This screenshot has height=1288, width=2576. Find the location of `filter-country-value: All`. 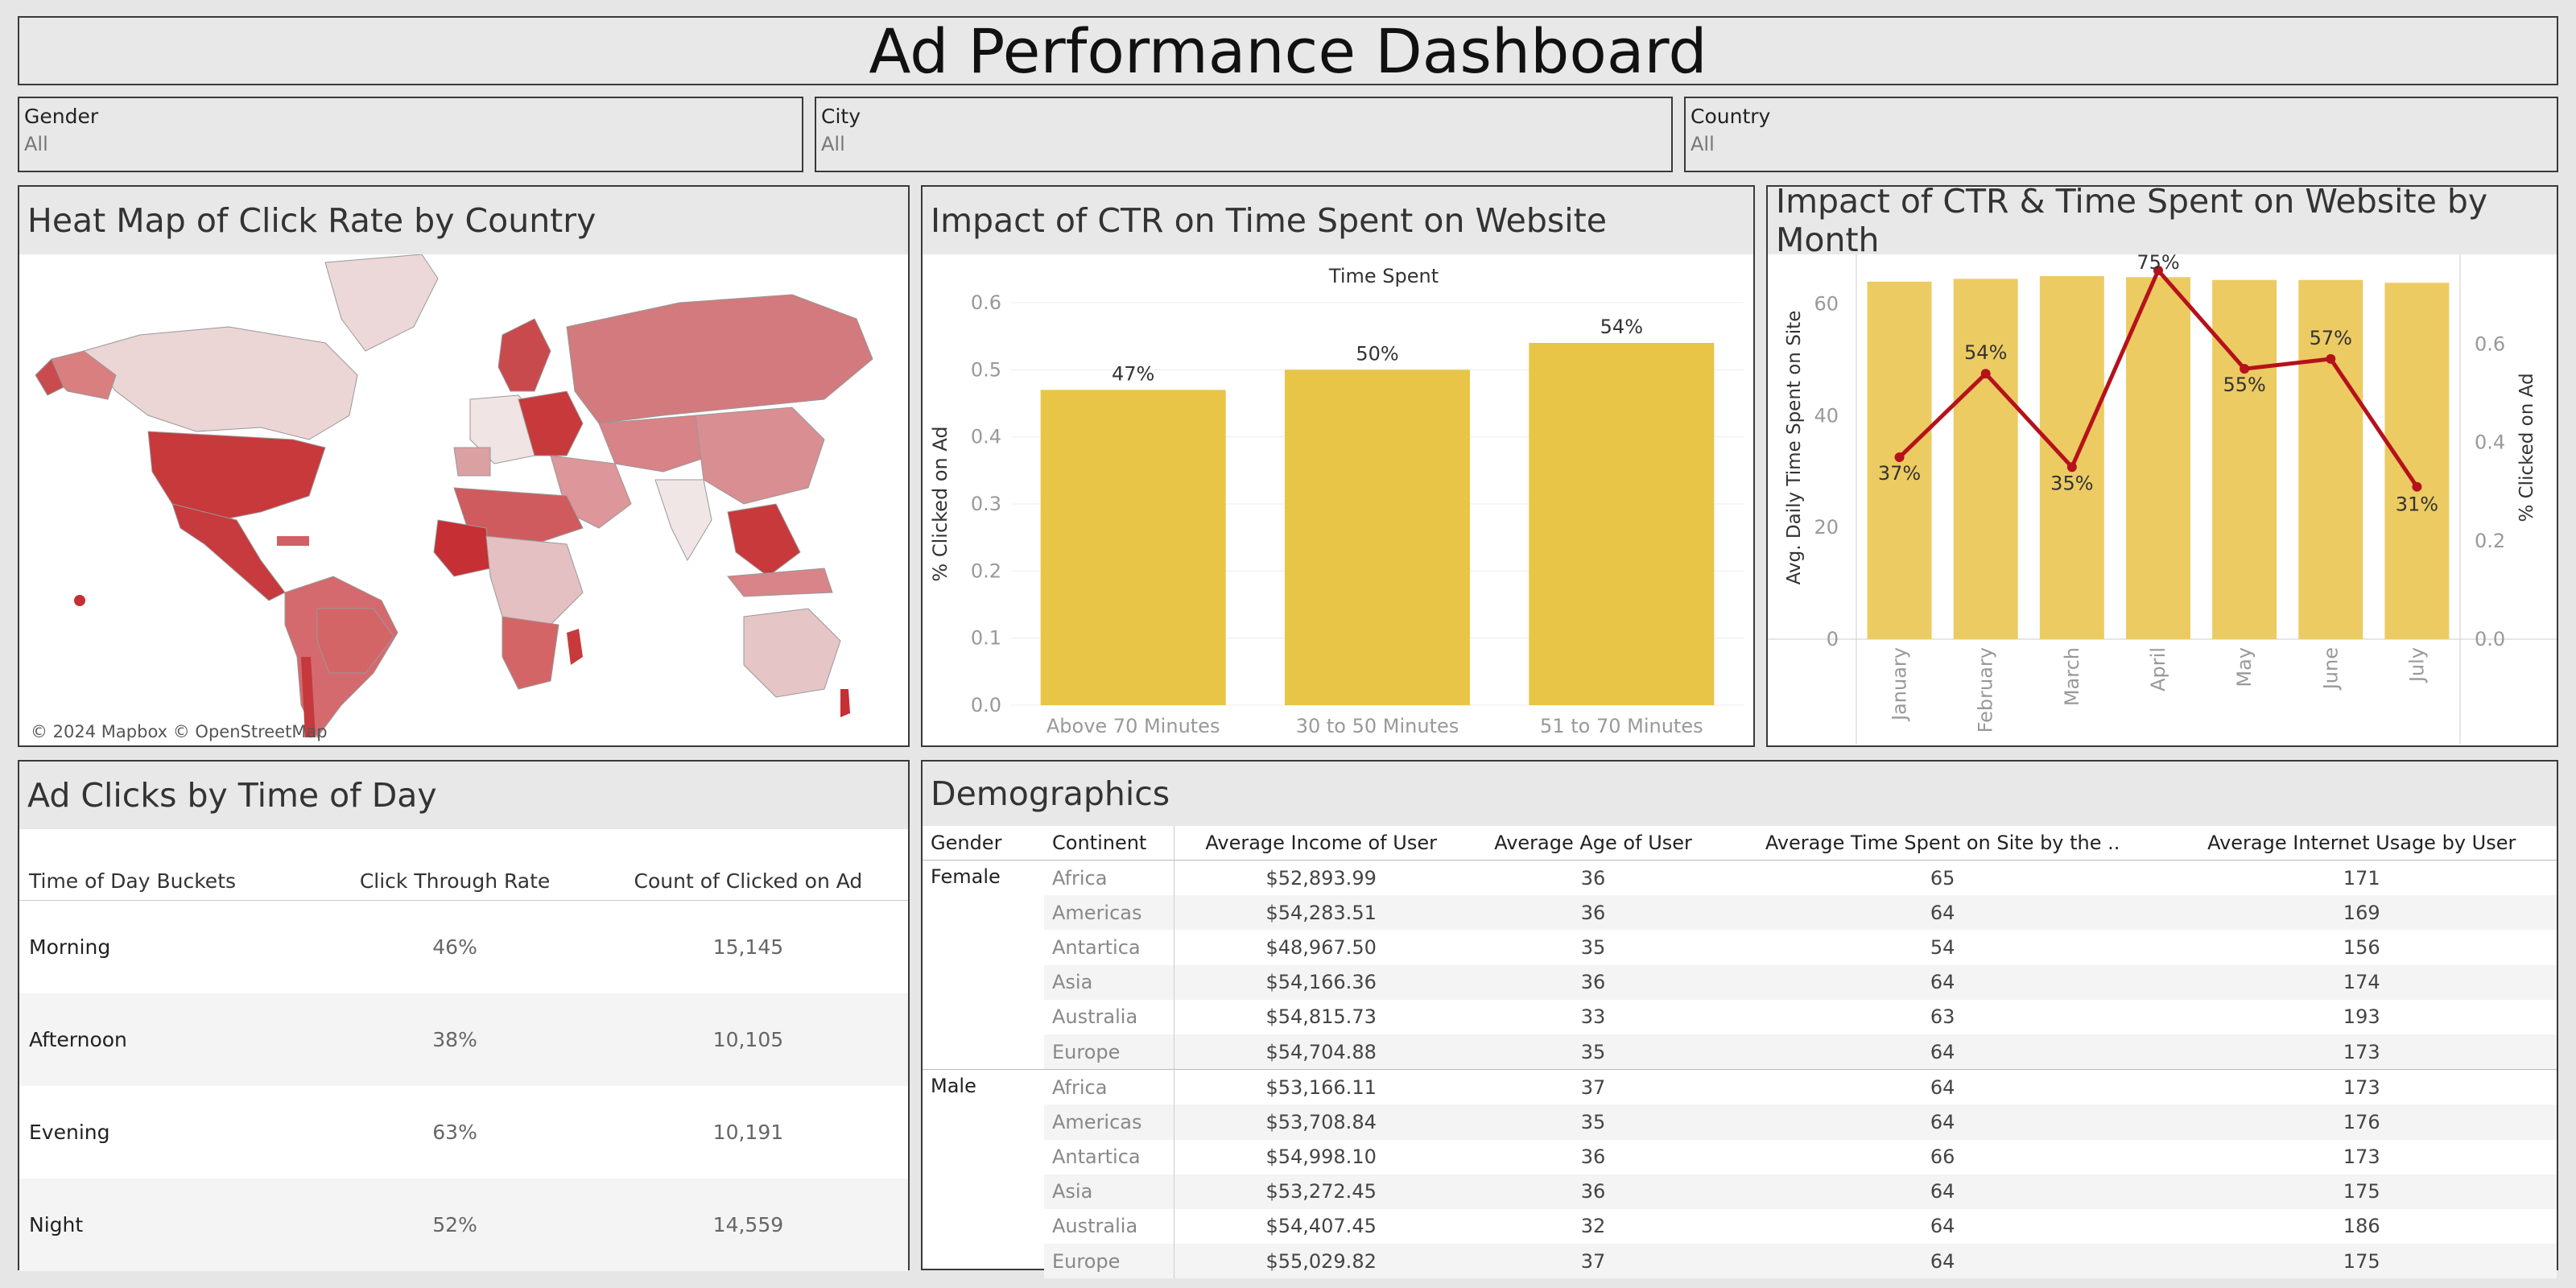

filter-country-value: All is located at coordinates (2121, 144).